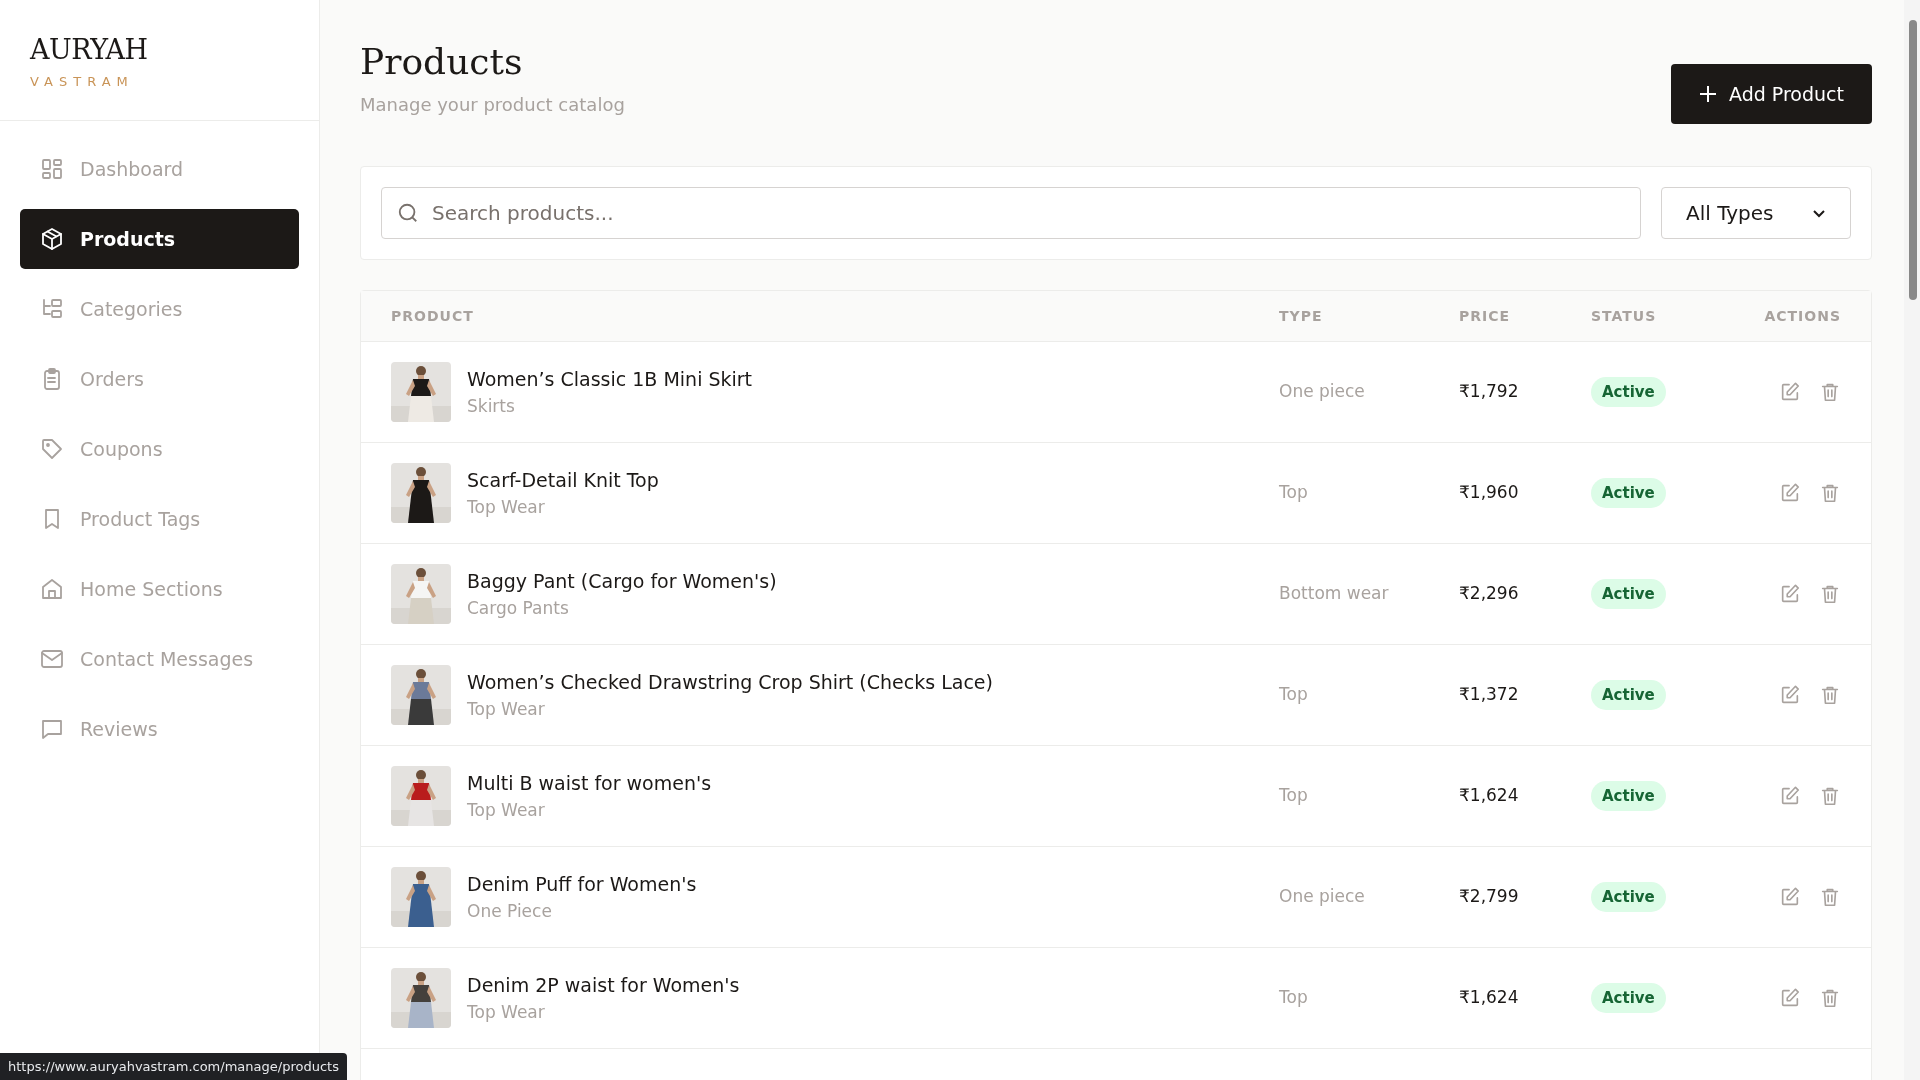 This screenshot has width=1920, height=1080. What do you see at coordinates (1912, 540) in the screenshot?
I see `scrollbar` at bounding box center [1912, 540].